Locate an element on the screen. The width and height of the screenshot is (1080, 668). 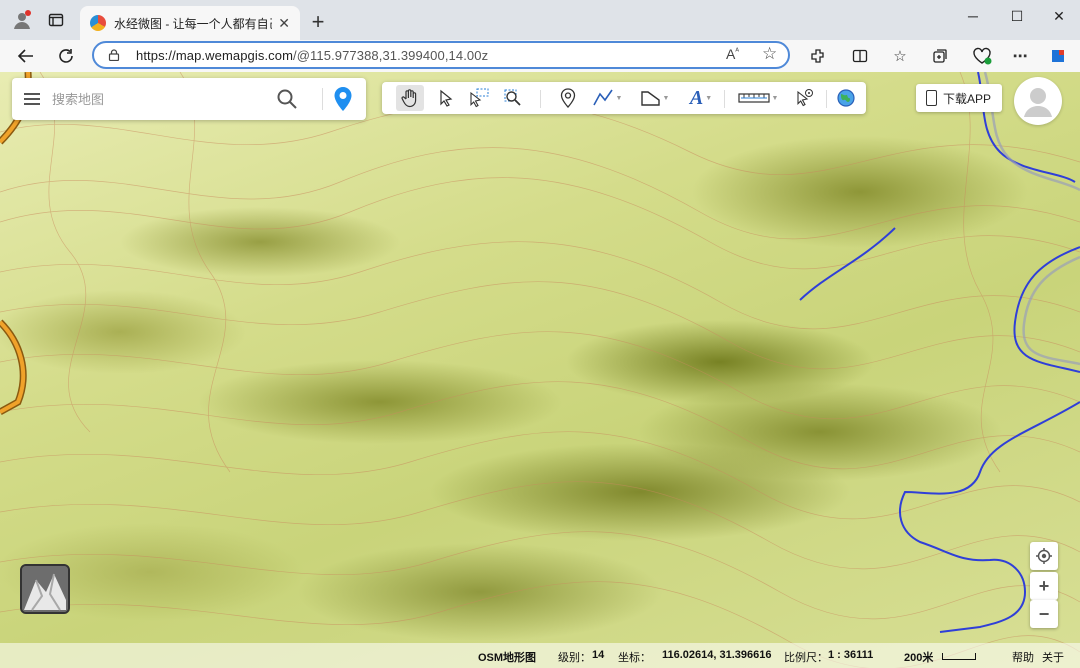
minimize-icon: ─ is located at coordinates (973, 16).